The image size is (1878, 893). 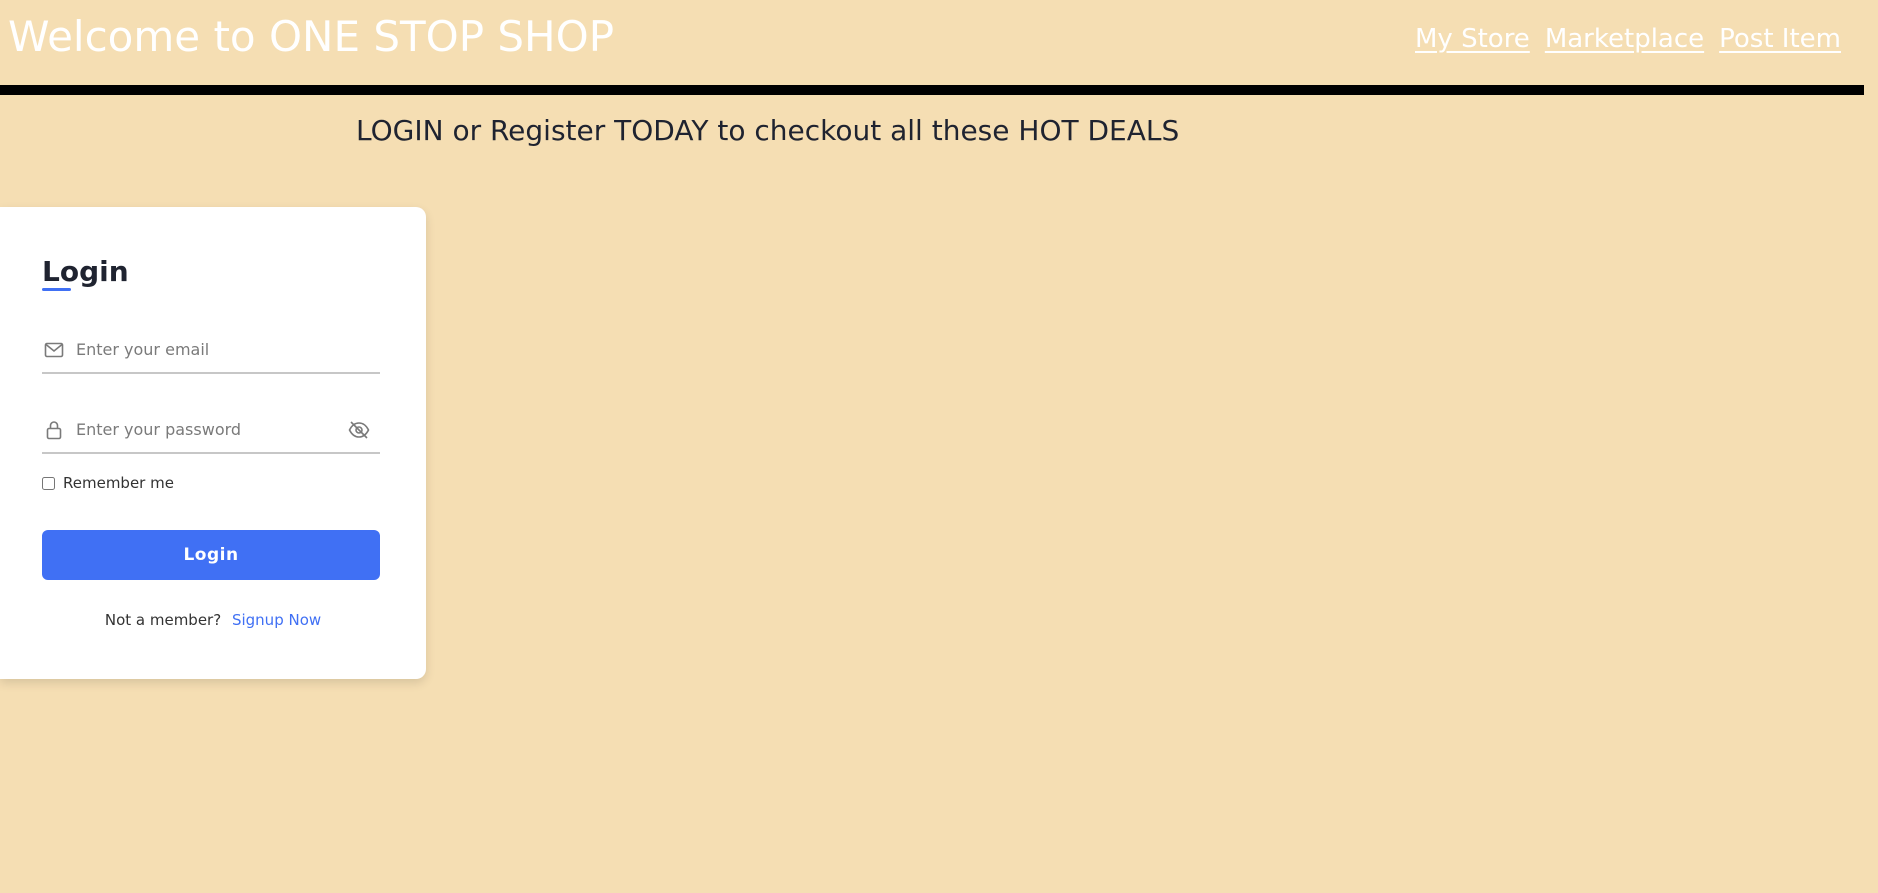 I want to click on site-title: Welcome to ONE STOP SHOP, so click(x=311, y=36).